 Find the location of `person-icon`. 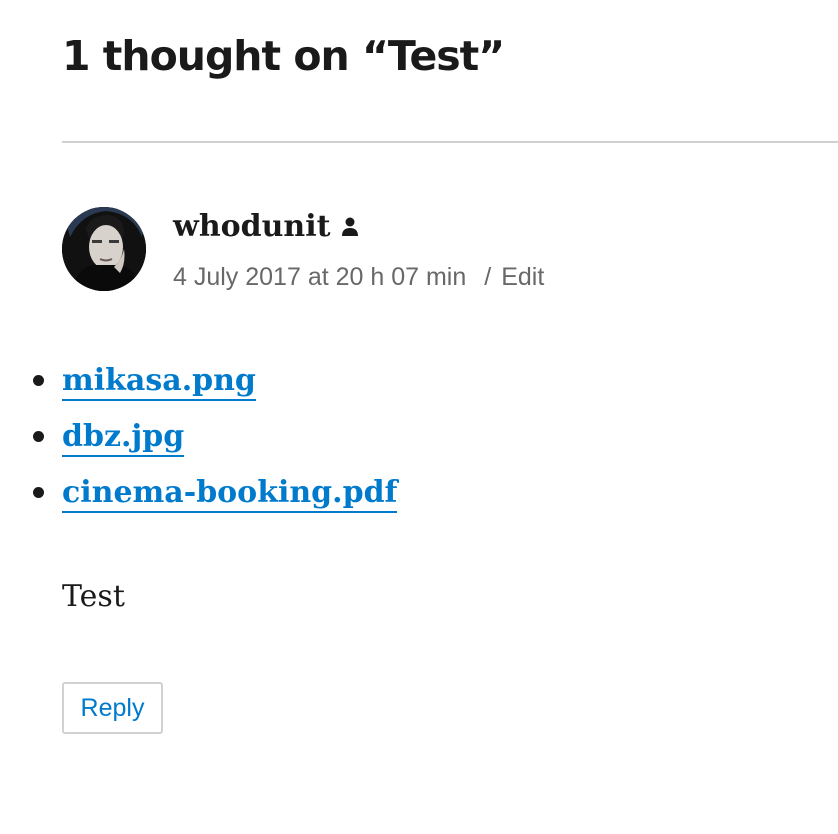

person-icon is located at coordinates (350, 226).